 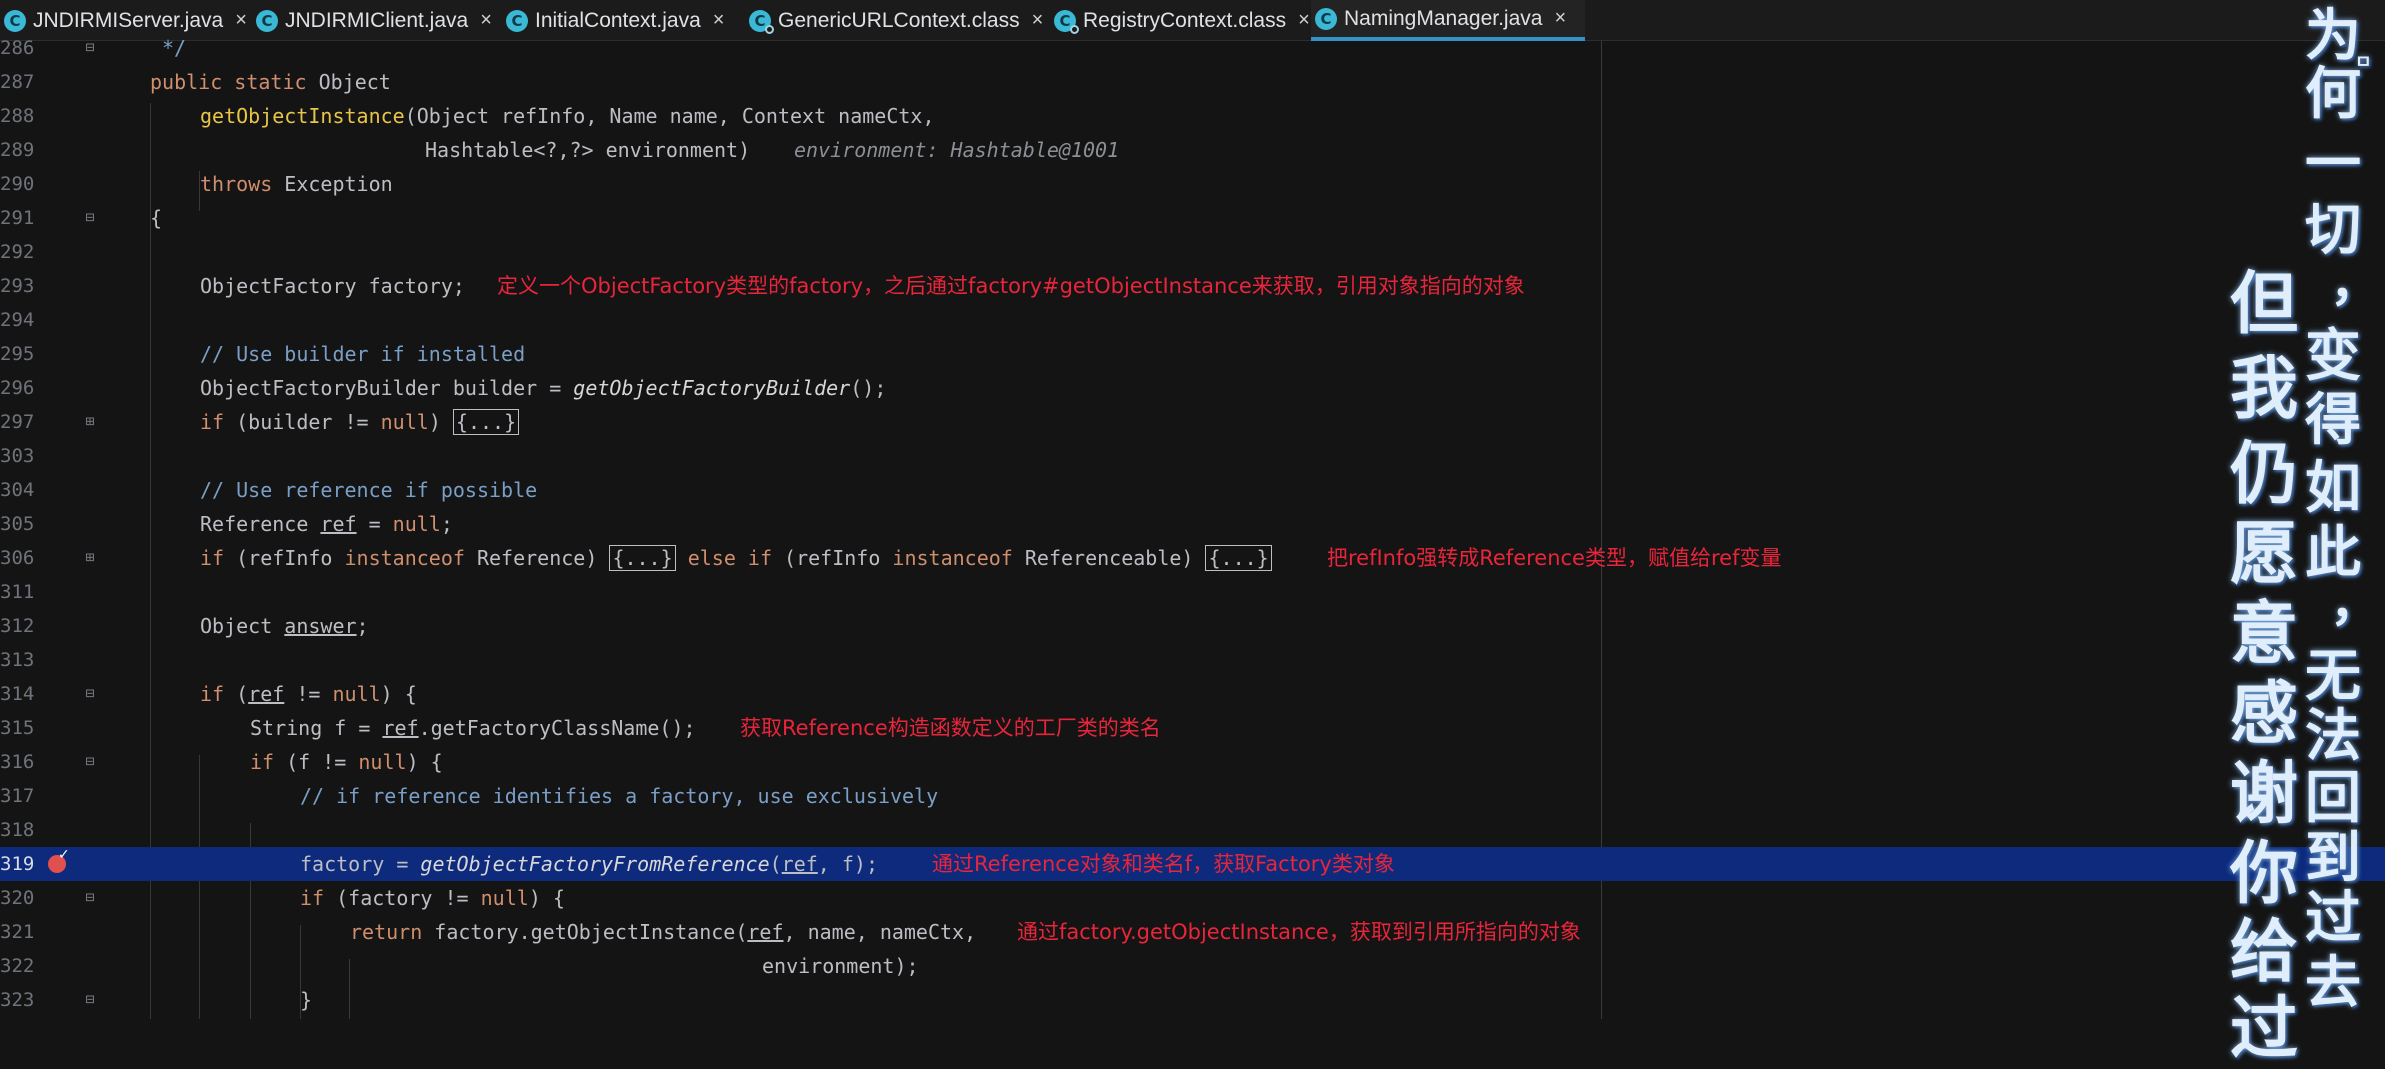 What do you see at coordinates (1192, 660) in the screenshot?
I see `code-line: 313` at bounding box center [1192, 660].